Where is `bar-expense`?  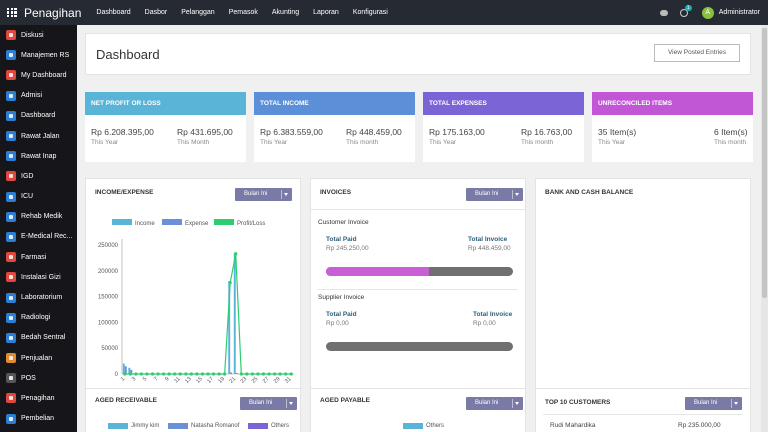
bar-expense is located at coordinates (231, 373).